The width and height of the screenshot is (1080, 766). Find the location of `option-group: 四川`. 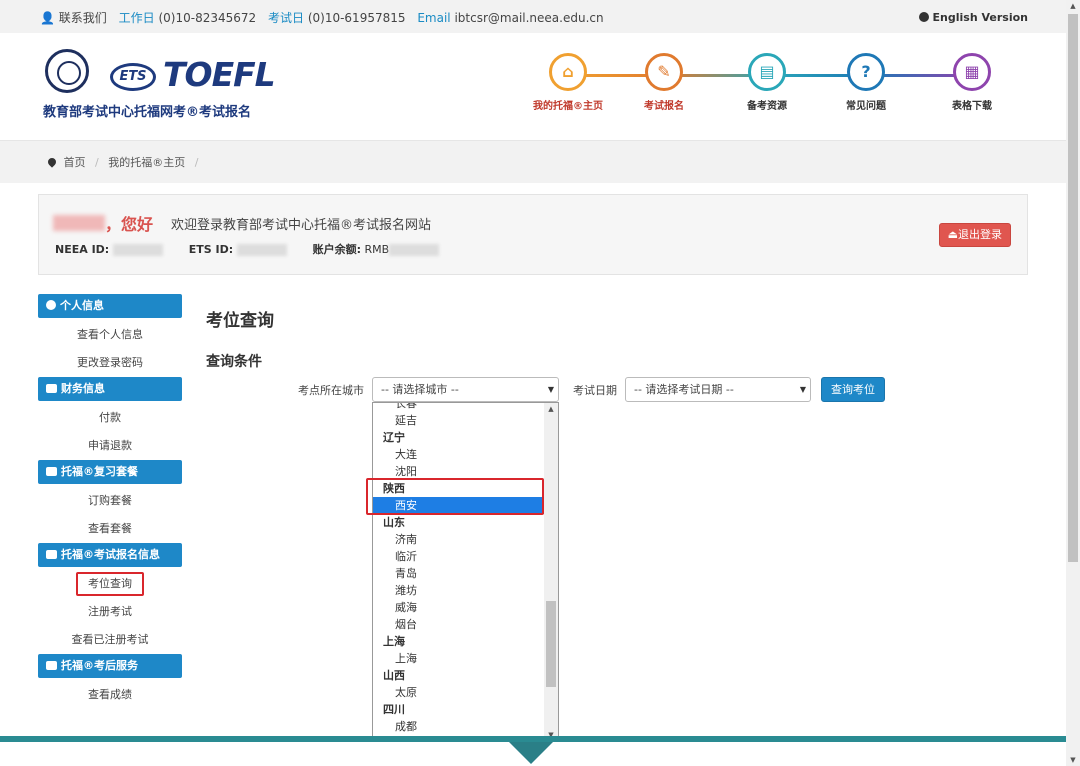

option-group: 四川 is located at coordinates (394, 709).